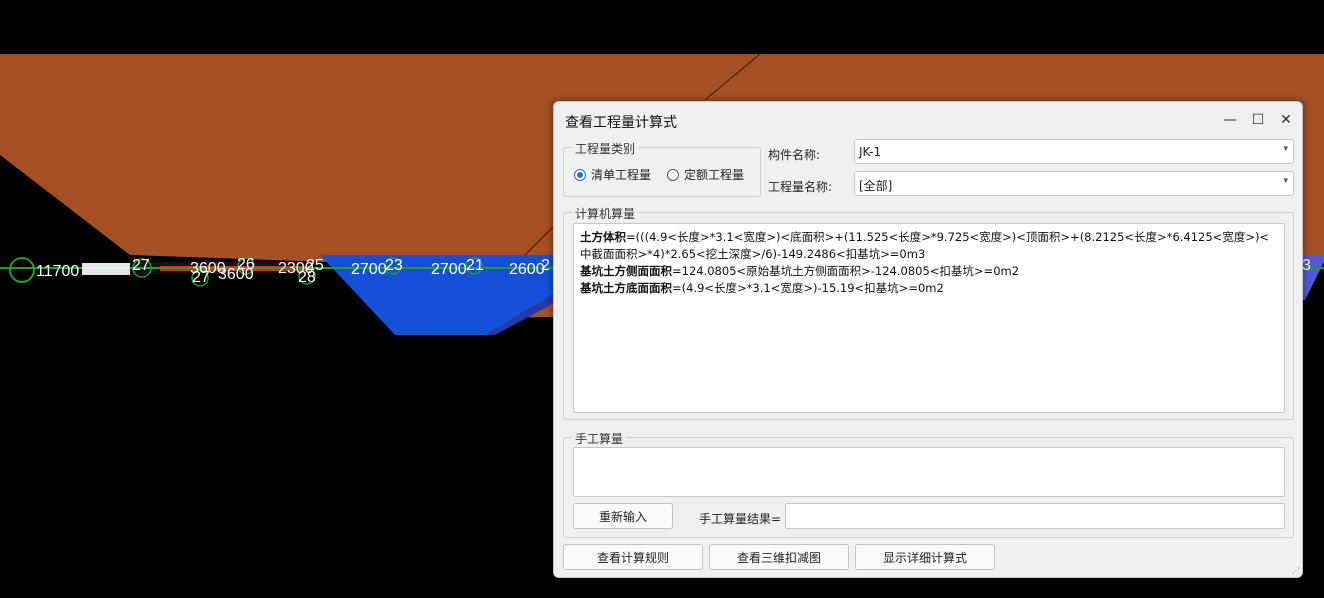  I want to click on radio-label: 定额工程量, so click(714, 175).